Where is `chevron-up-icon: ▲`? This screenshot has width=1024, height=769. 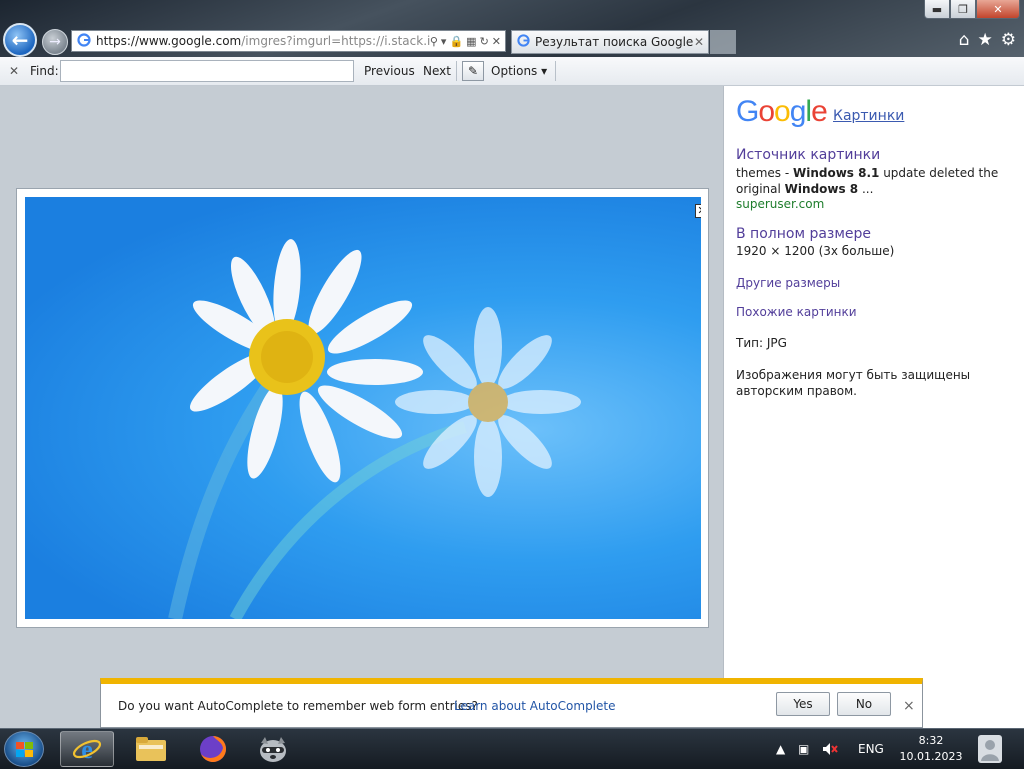
chevron-up-icon: ▲ is located at coordinates (781, 749).